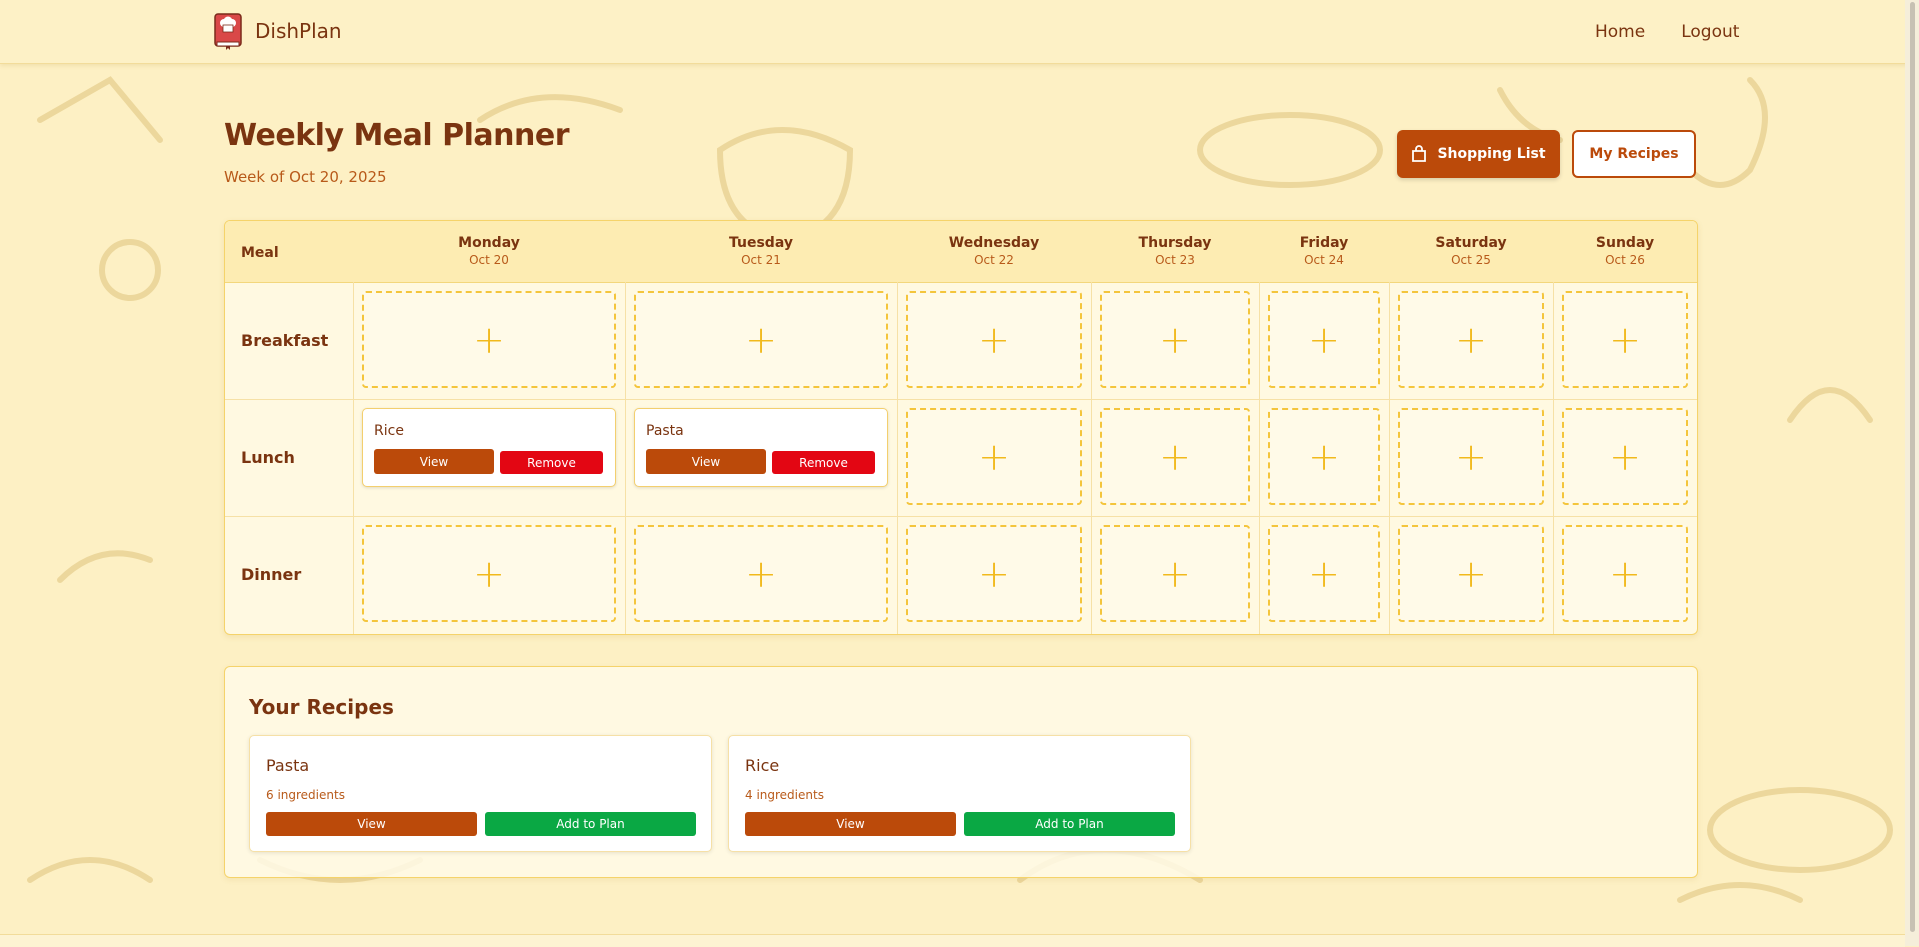 Image resolution: width=1919 pixels, height=947 pixels. I want to click on row-label-dinner: Dinner, so click(271, 574).